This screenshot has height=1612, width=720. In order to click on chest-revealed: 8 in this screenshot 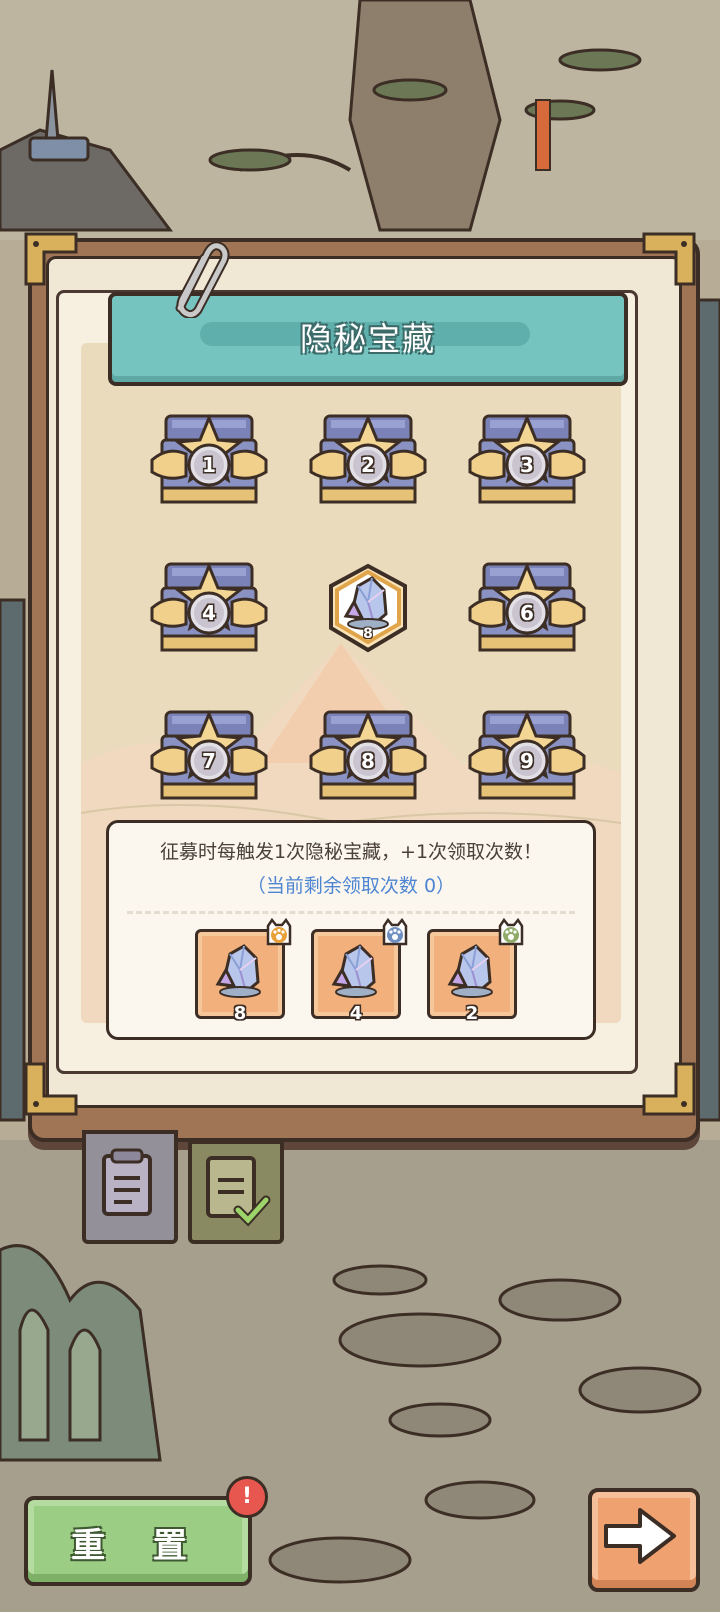, I will do `click(368, 608)`.